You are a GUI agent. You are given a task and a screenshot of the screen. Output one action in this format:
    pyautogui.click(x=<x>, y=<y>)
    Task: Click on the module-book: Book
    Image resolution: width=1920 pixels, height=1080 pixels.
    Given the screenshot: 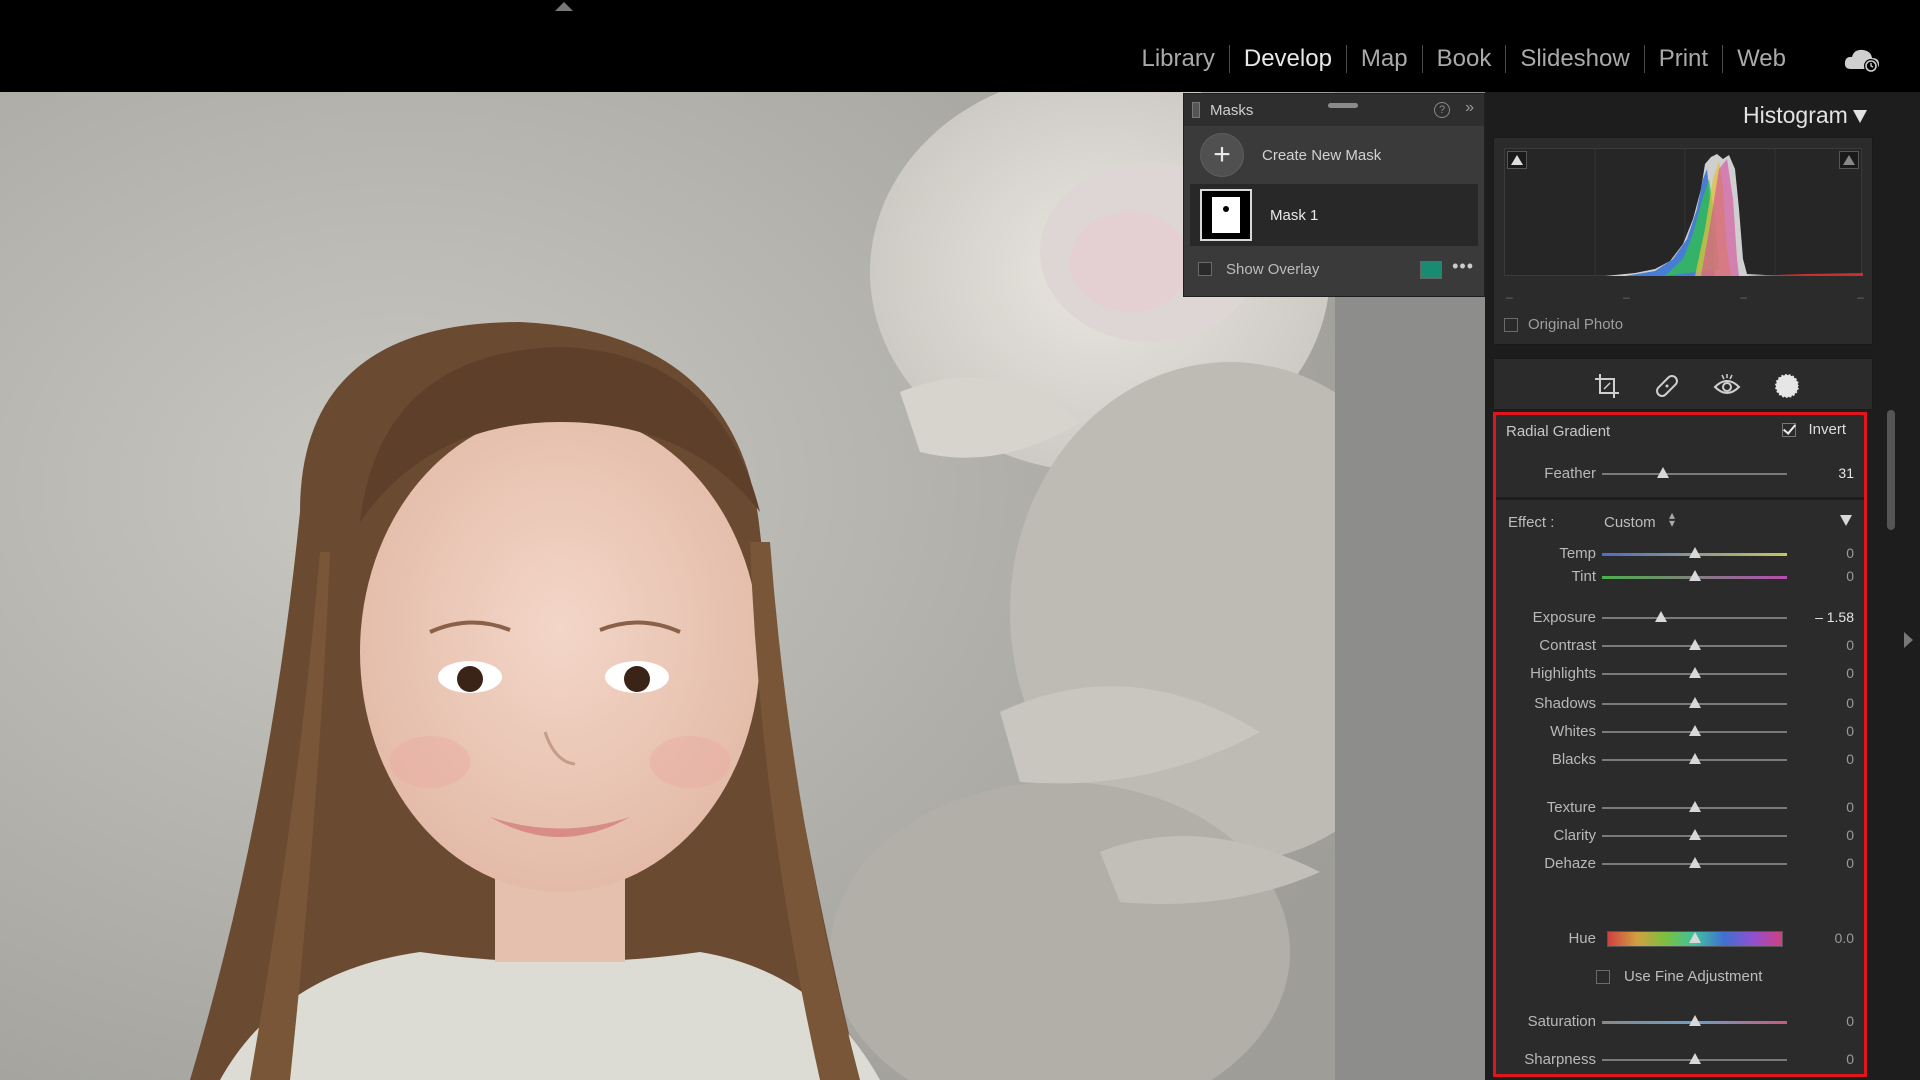 What is the action you would take?
    pyautogui.click(x=1464, y=59)
    